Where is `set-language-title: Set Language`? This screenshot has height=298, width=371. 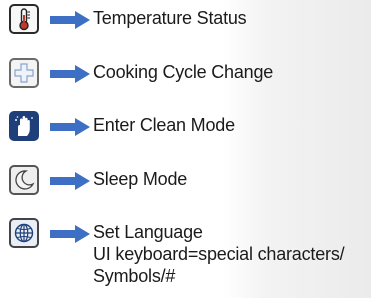
set-language-title: Set Language is located at coordinates (148, 232).